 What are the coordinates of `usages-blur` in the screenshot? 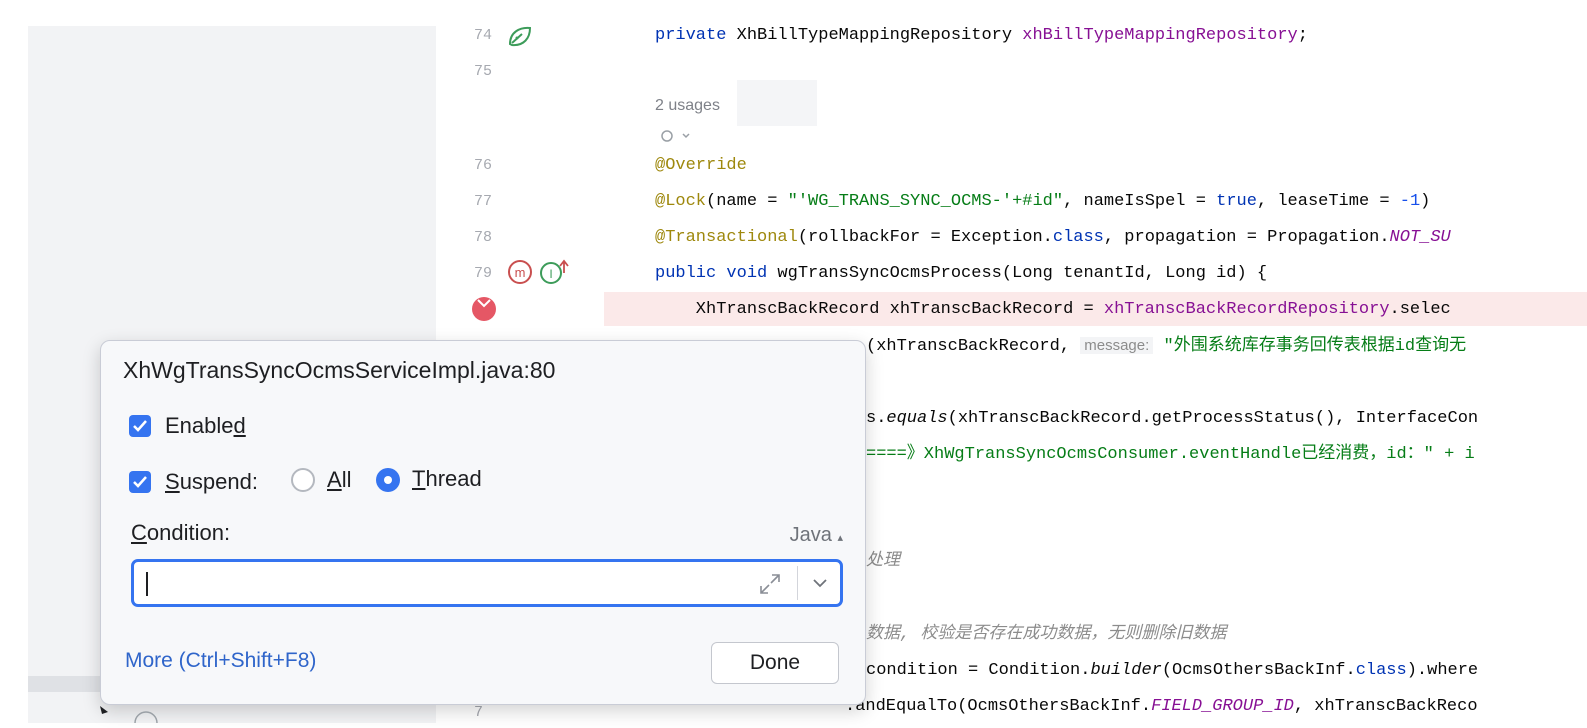 It's located at (777, 103).